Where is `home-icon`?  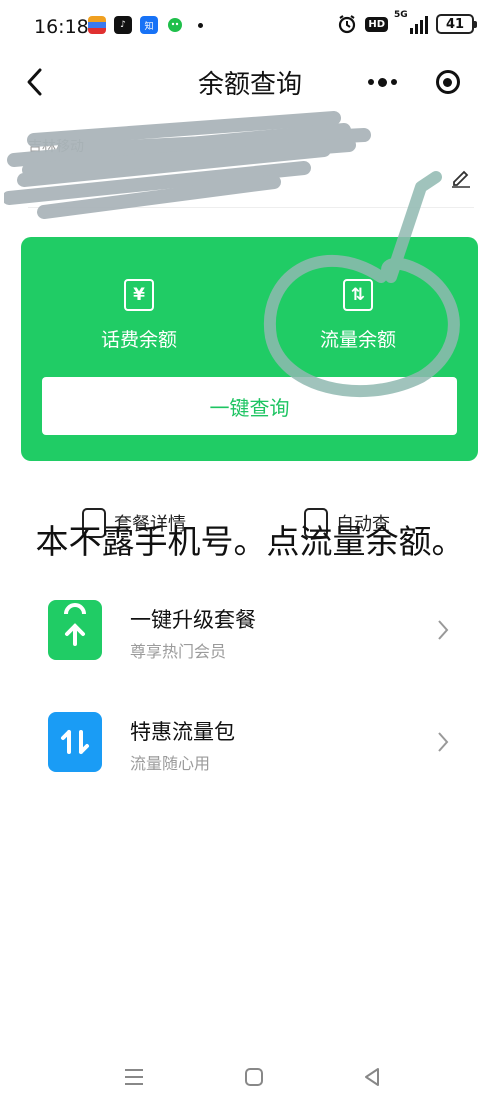 home-icon is located at coordinates (254, 1077).